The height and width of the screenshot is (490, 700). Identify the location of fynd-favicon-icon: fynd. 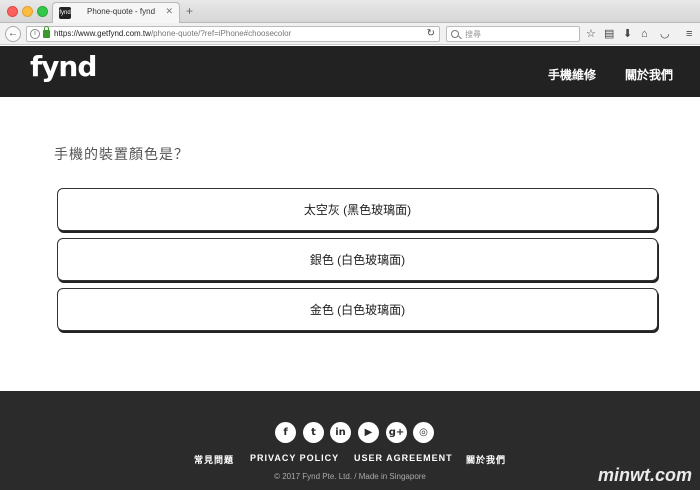
(65, 13).